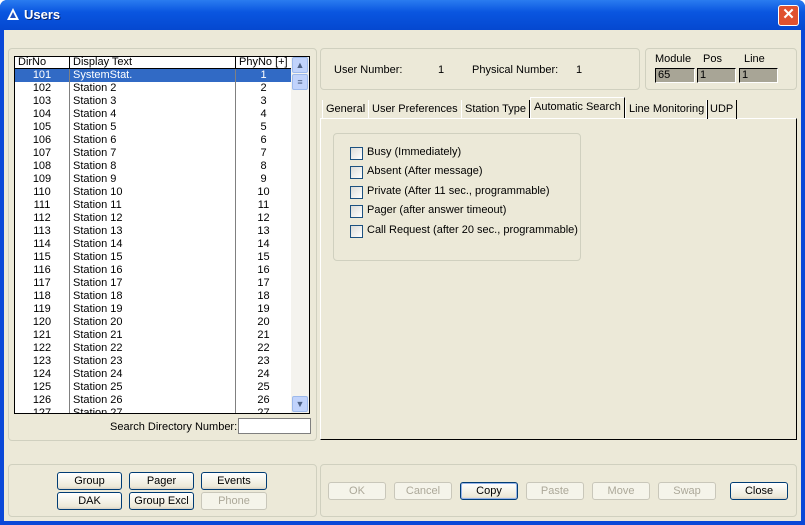  I want to click on table-row: 110 Station 10 10, so click(153, 192).